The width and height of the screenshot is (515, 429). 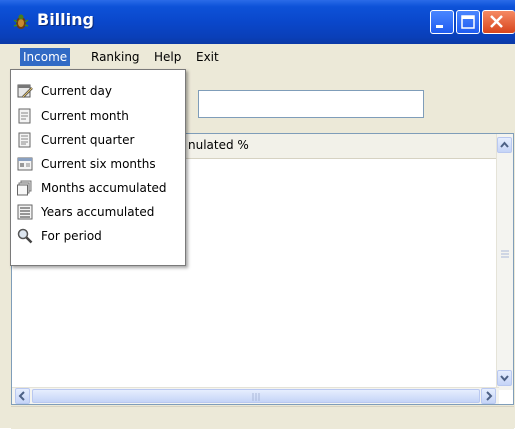 I want to click on menu-item-label: Current month, so click(x=85, y=116).